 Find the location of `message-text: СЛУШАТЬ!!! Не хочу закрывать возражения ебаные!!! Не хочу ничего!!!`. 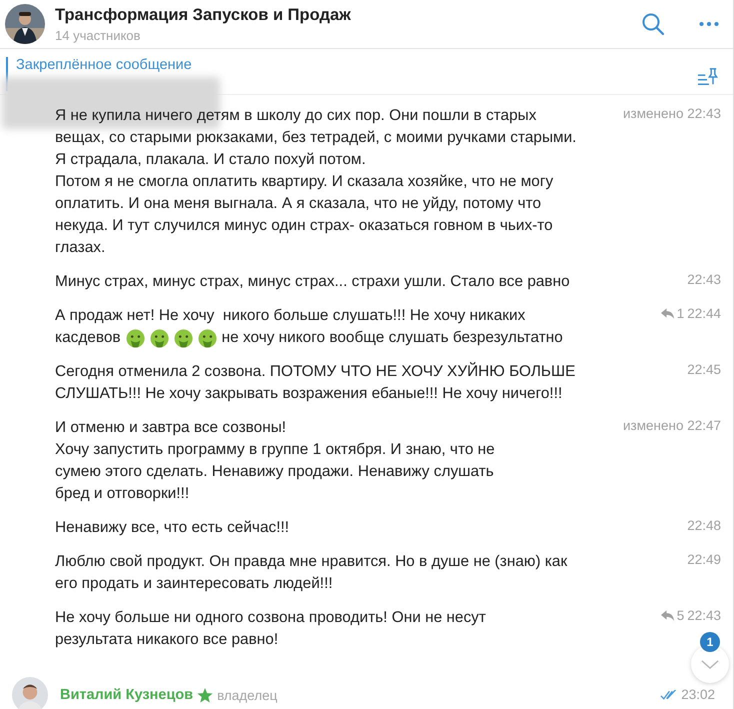

message-text: СЛУШАТЬ!!! Не хочу закрывать возражения ебаные!!! Не хочу ничего!!! is located at coordinates (309, 394).